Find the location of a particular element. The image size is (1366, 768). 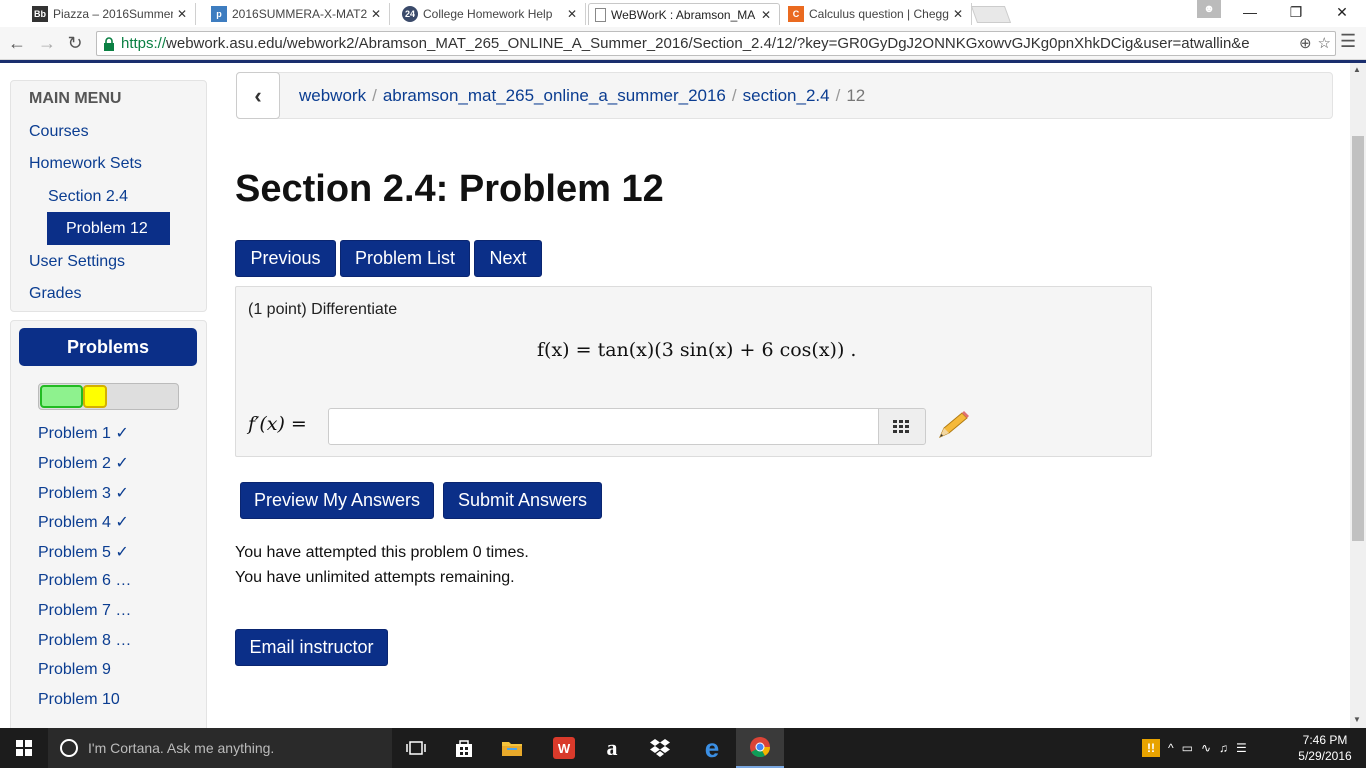

attempts-remaining: You have unlimited attempts remaining. is located at coordinates (375, 577).